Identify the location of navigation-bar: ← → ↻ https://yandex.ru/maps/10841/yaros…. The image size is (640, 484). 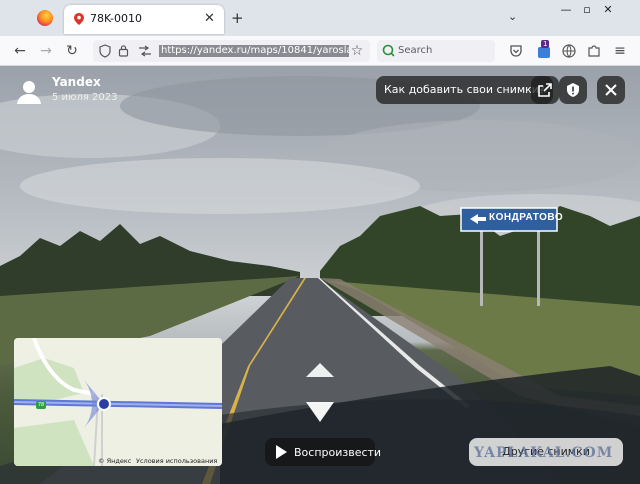
(320, 51).